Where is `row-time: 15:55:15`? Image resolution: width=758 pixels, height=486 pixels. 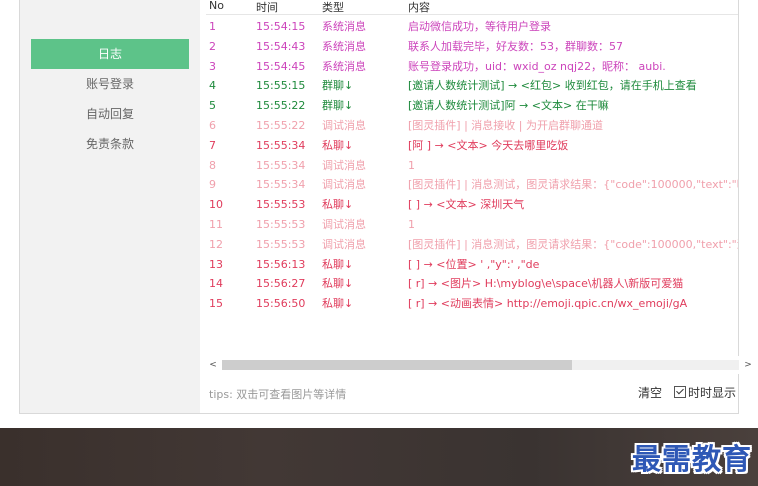 row-time: 15:55:15 is located at coordinates (281, 86).